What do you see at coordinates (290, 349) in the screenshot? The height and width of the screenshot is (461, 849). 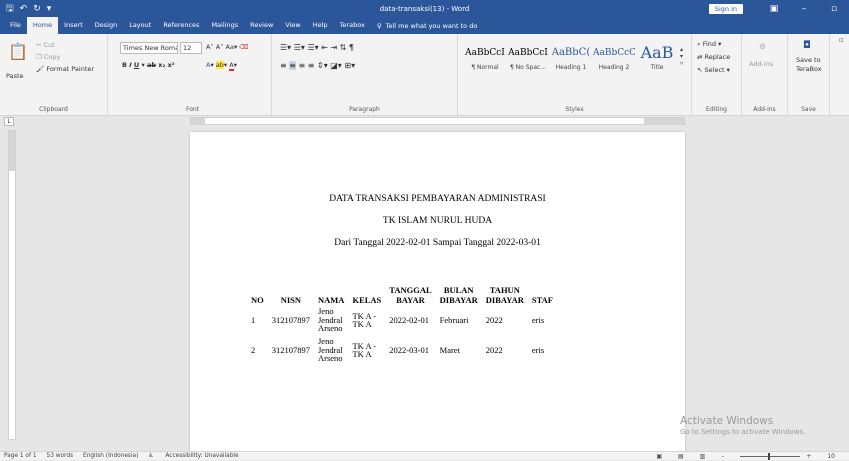 I see `table-cell-nisn: 312107897` at bounding box center [290, 349].